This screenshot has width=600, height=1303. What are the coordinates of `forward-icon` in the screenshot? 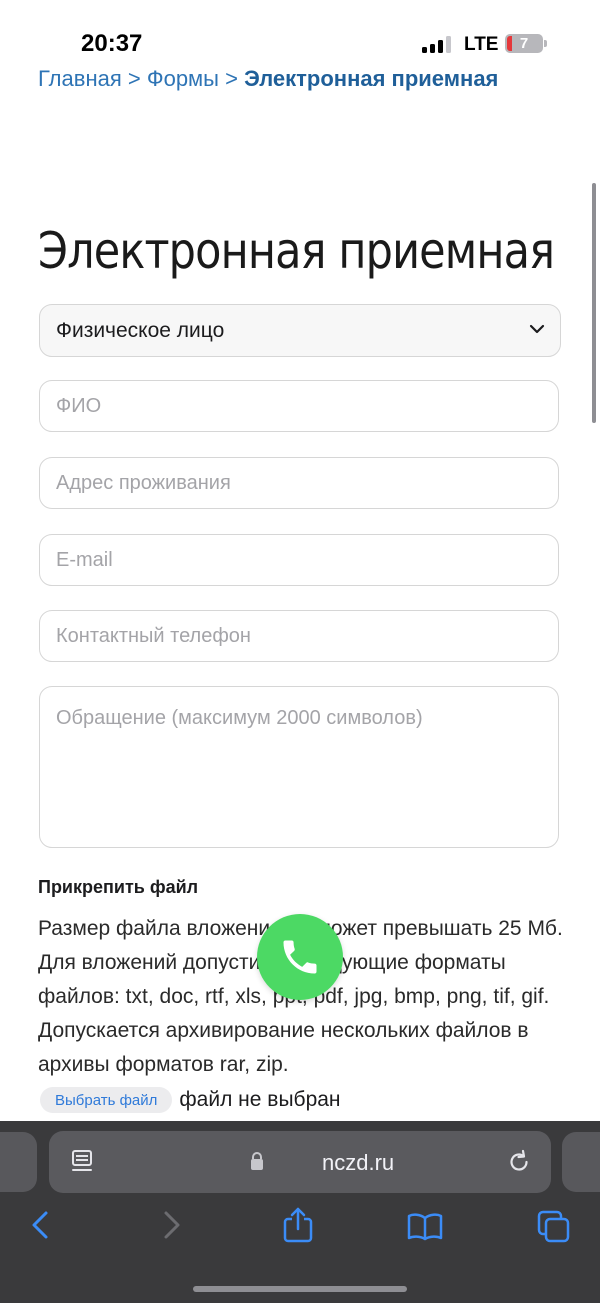 It's located at (172, 1225).